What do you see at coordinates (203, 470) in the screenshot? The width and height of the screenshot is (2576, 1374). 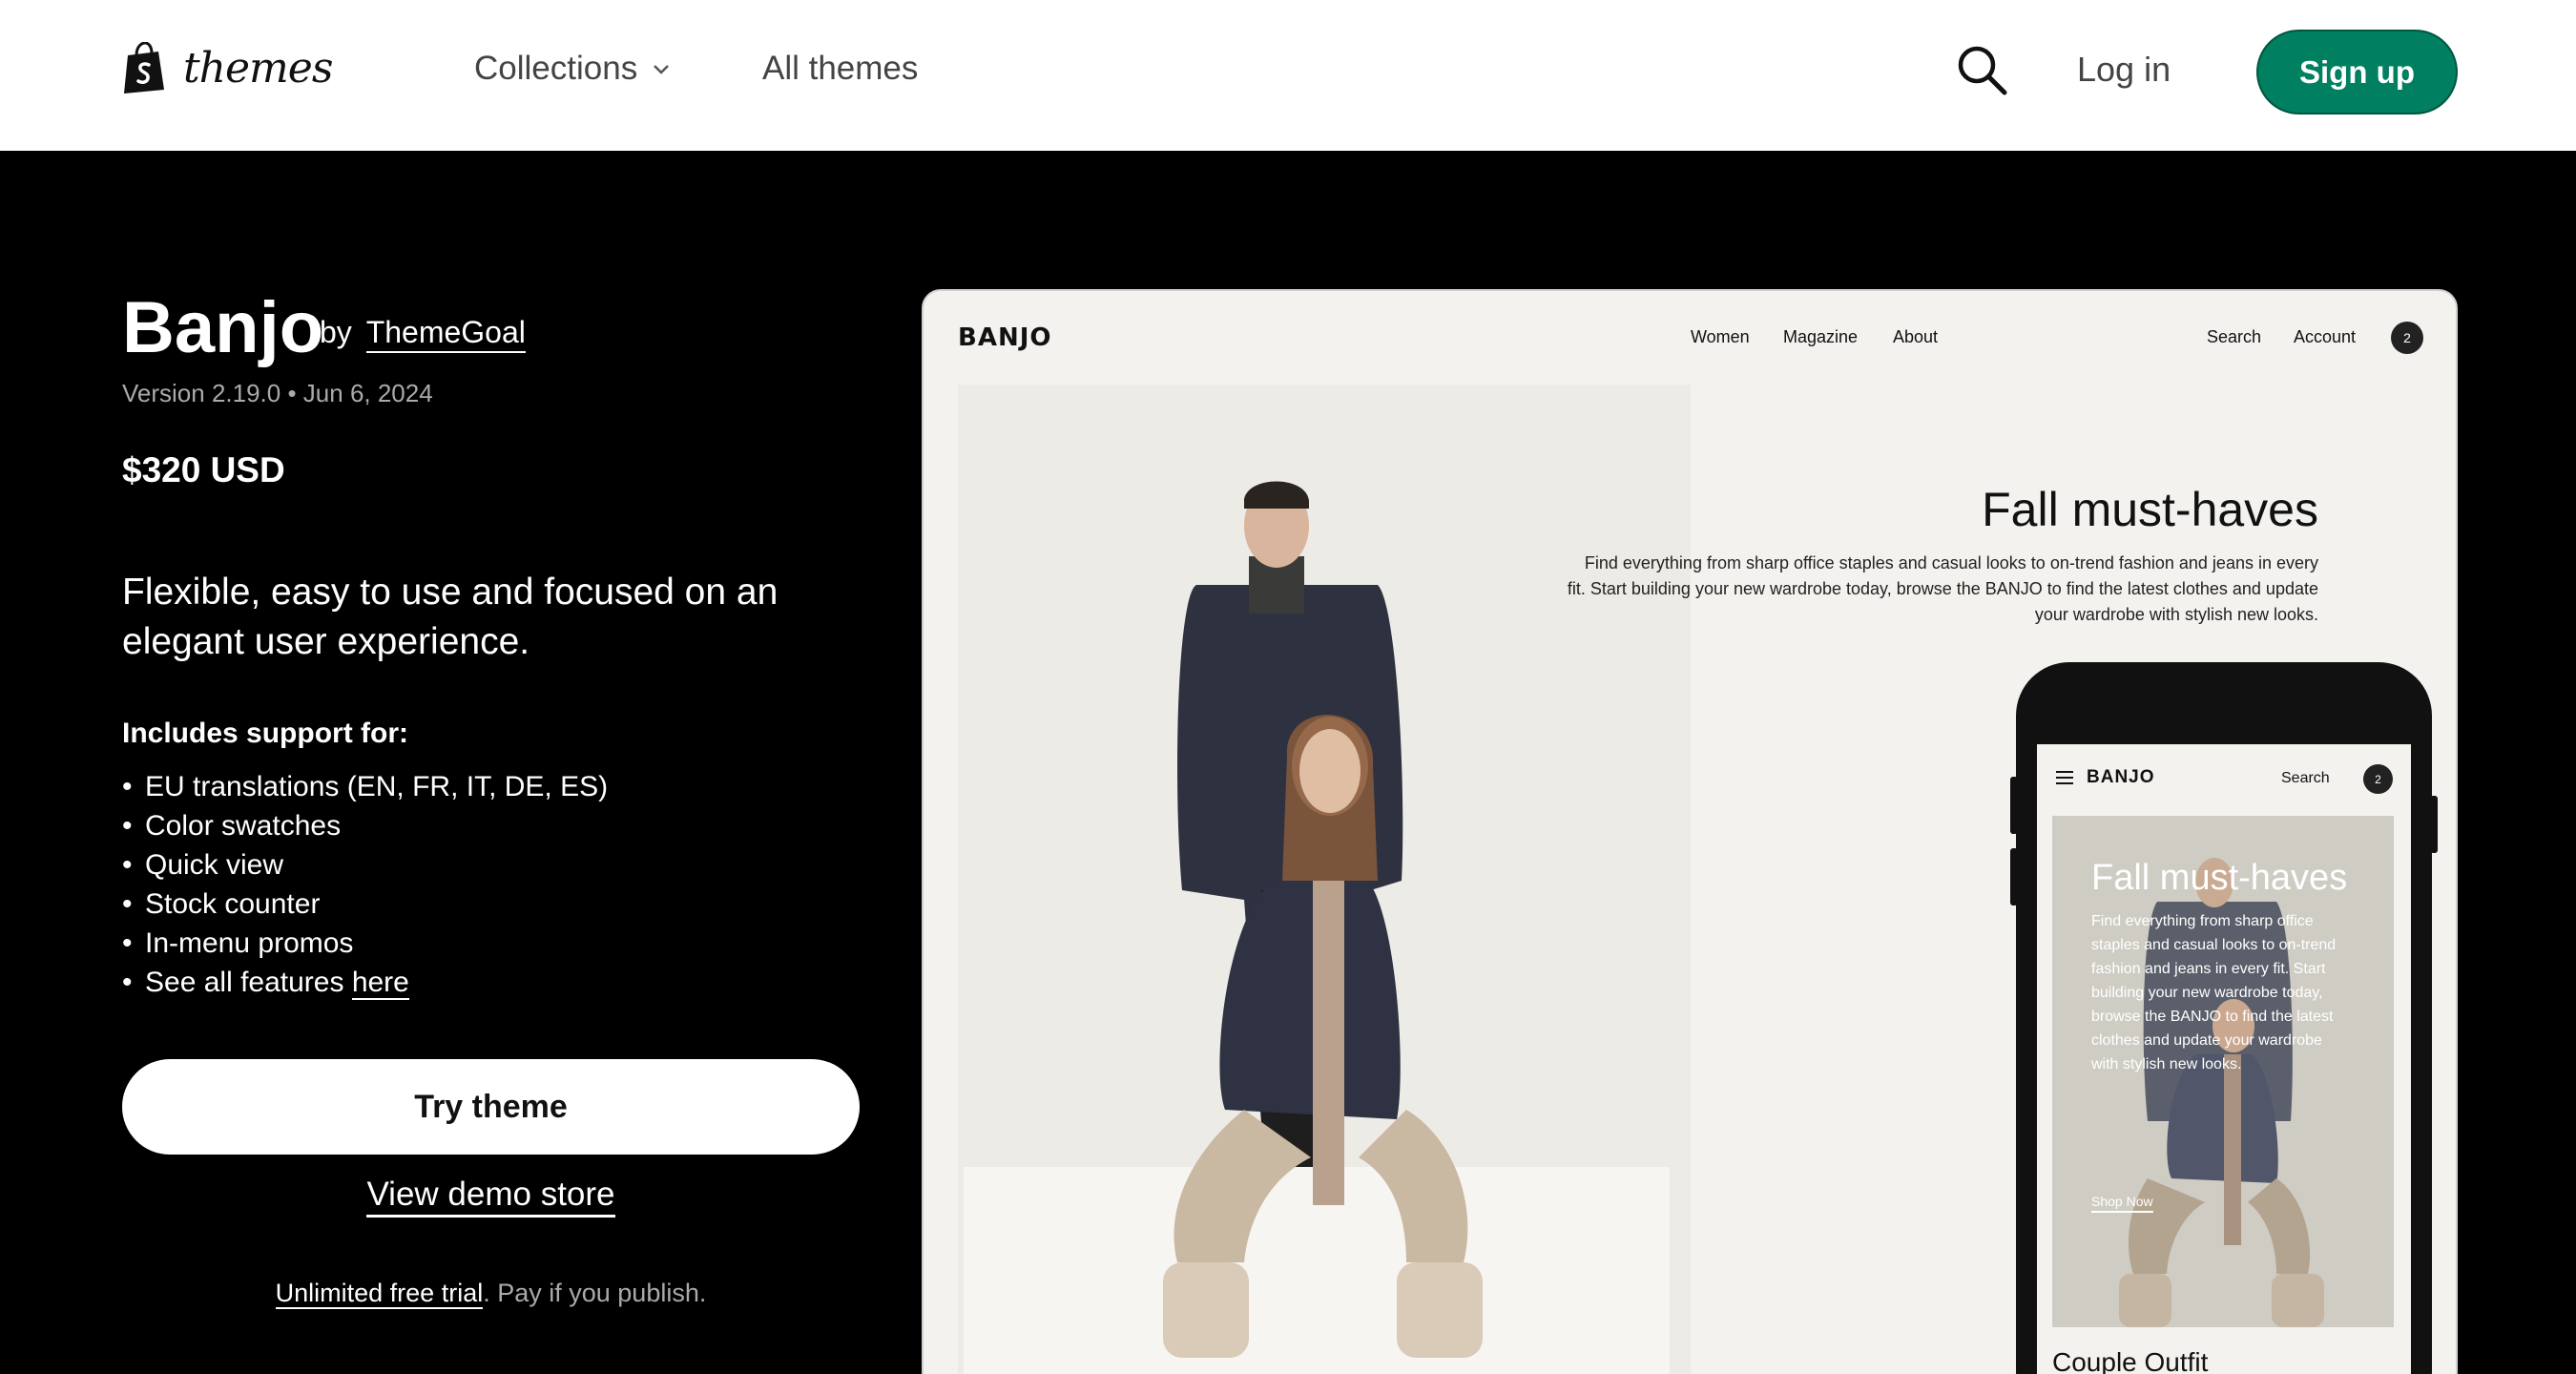 I see `theme-price: $320 USD` at bounding box center [203, 470].